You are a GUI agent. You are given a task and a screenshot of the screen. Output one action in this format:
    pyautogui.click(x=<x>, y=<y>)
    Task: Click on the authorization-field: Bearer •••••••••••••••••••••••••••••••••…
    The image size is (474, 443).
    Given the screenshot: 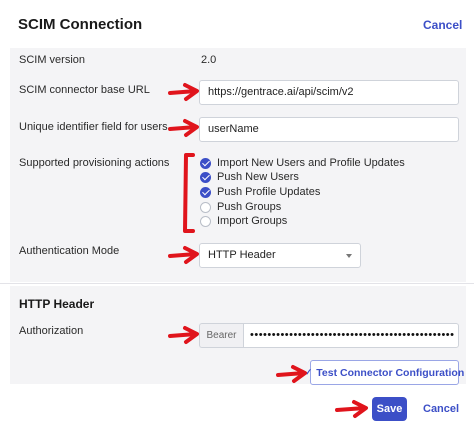 What is the action you would take?
    pyautogui.click(x=329, y=335)
    